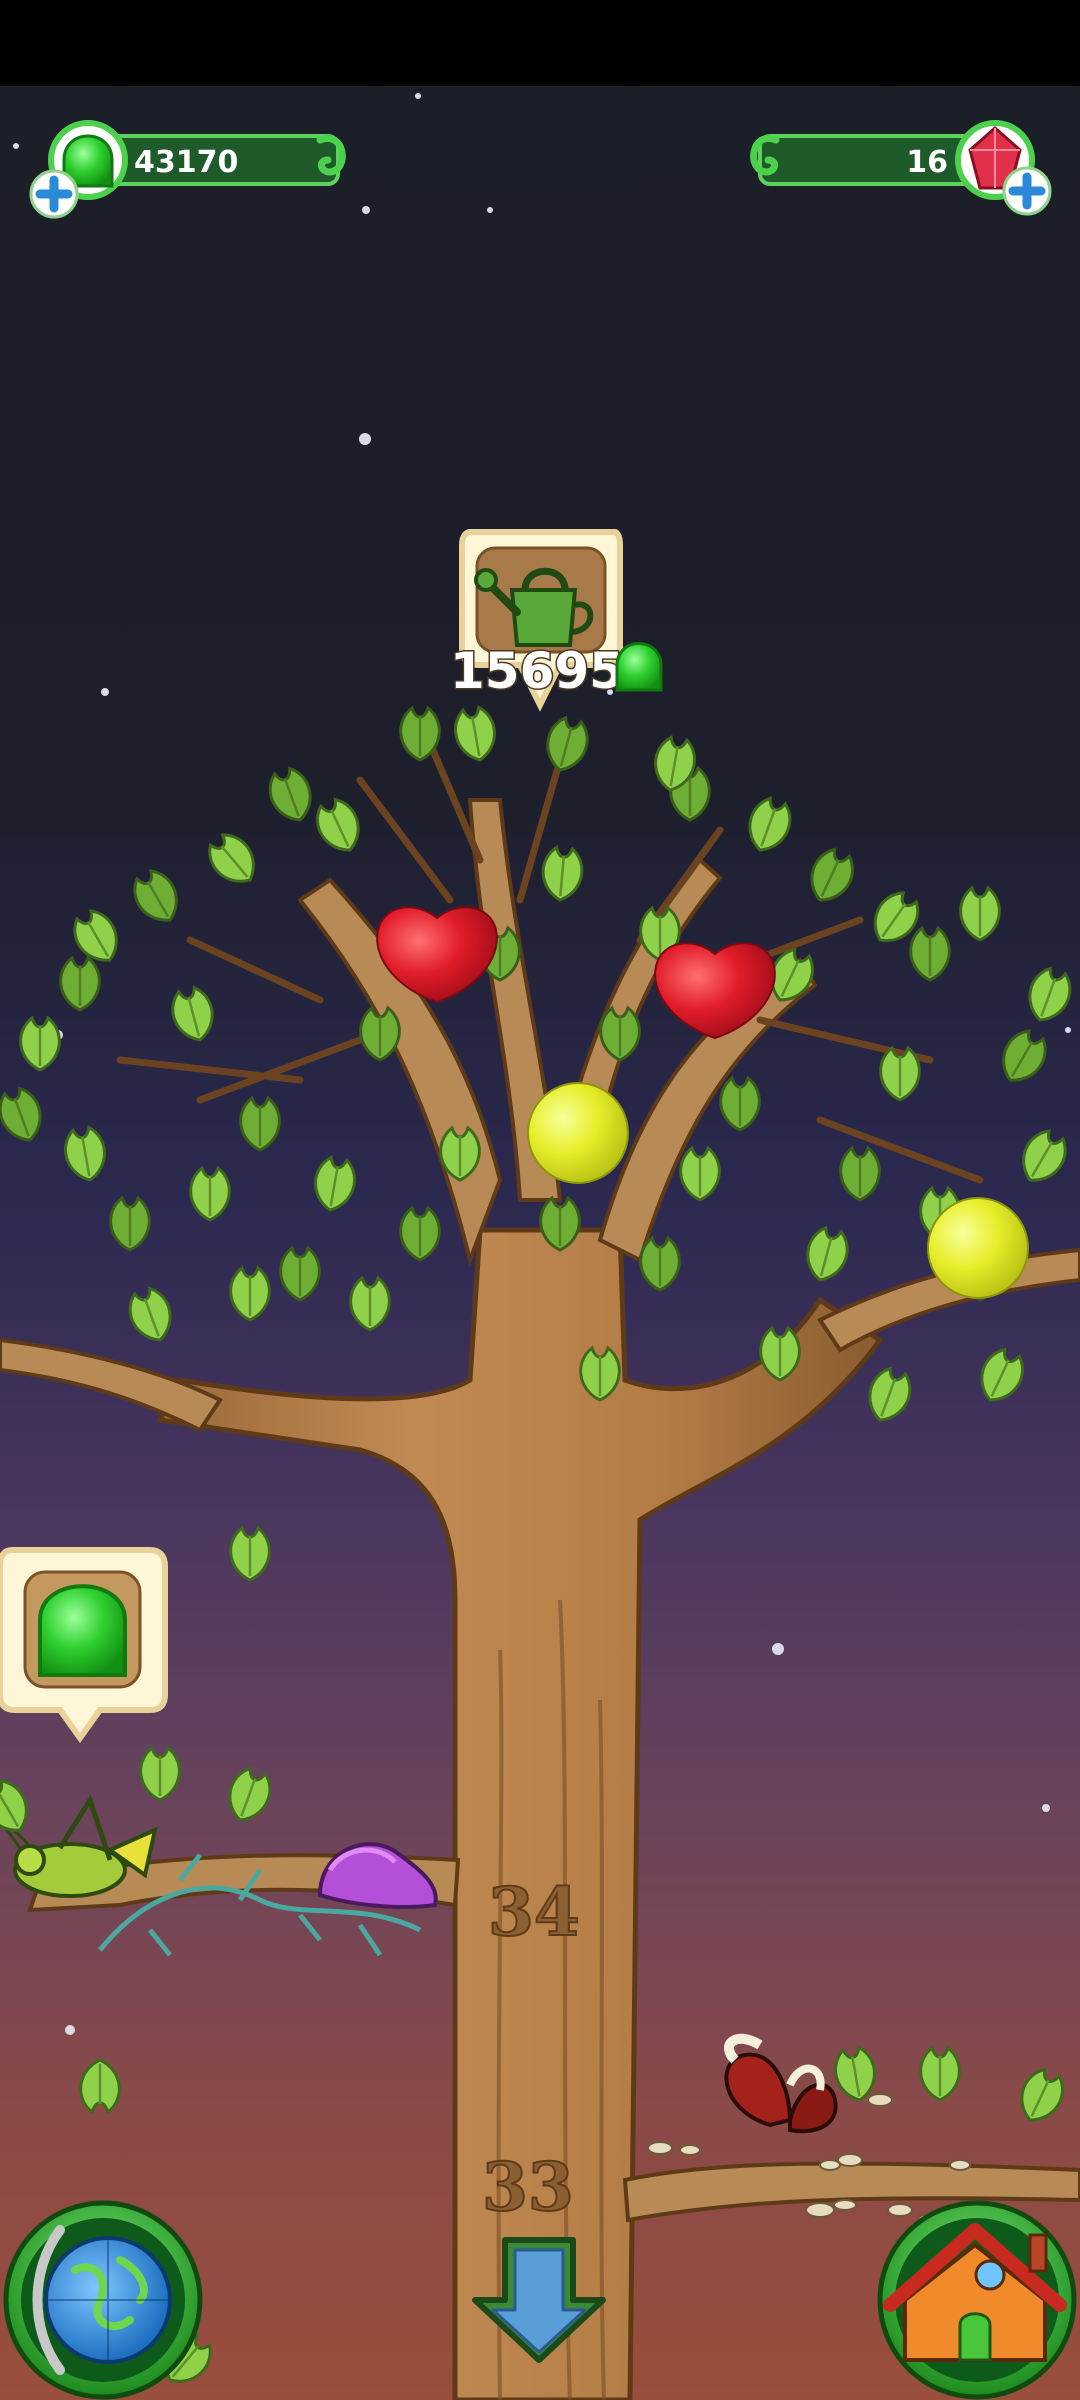 This screenshot has height=2400, width=1080. What do you see at coordinates (977, 2300) in the screenshot?
I see `home-button` at bounding box center [977, 2300].